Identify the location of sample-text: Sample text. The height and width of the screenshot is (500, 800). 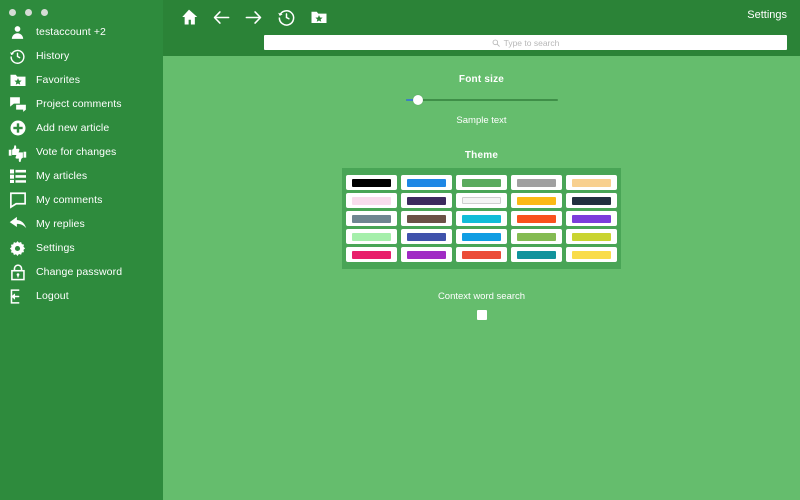
(481, 120).